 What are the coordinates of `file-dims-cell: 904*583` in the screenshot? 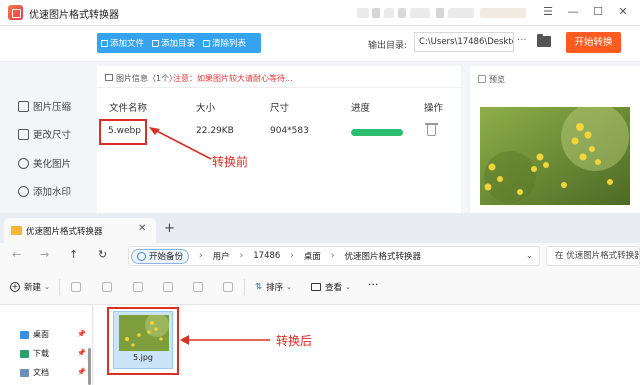 It's located at (289, 131).